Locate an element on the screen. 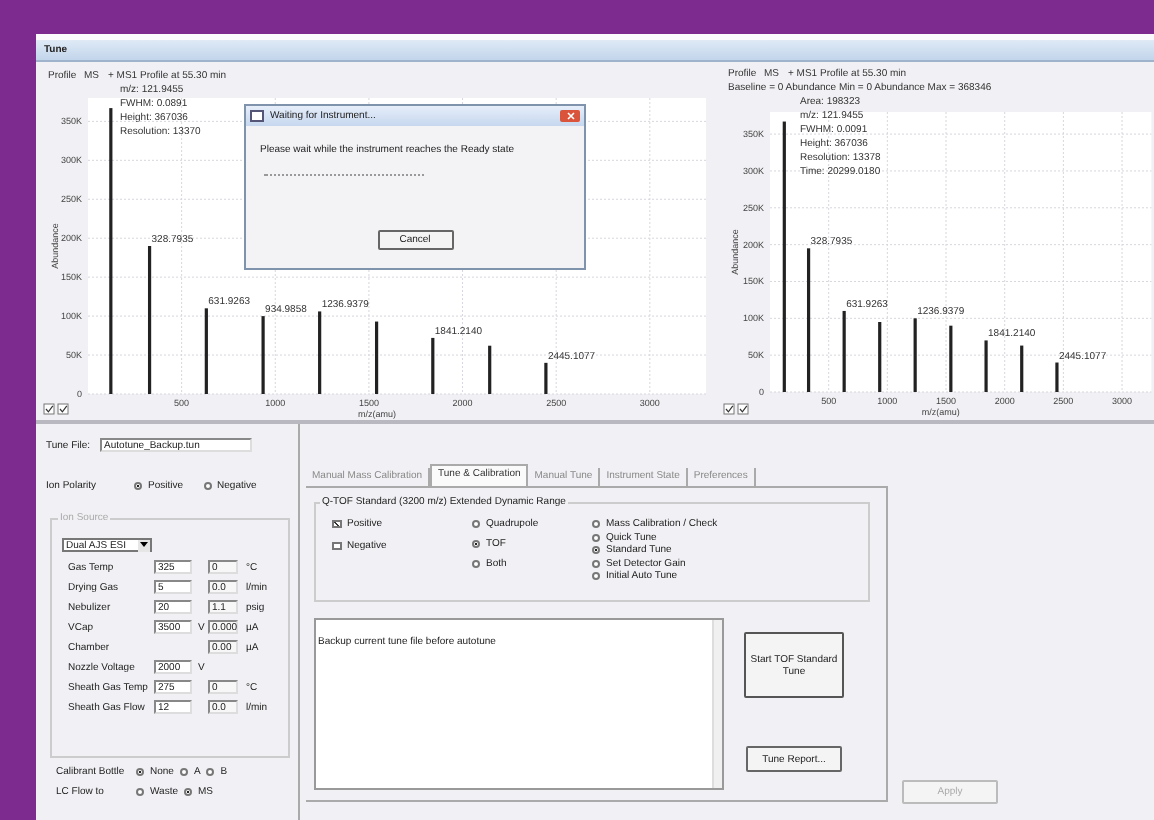 The height and width of the screenshot is (820, 1154). close-icon is located at coordinates (570, 116).